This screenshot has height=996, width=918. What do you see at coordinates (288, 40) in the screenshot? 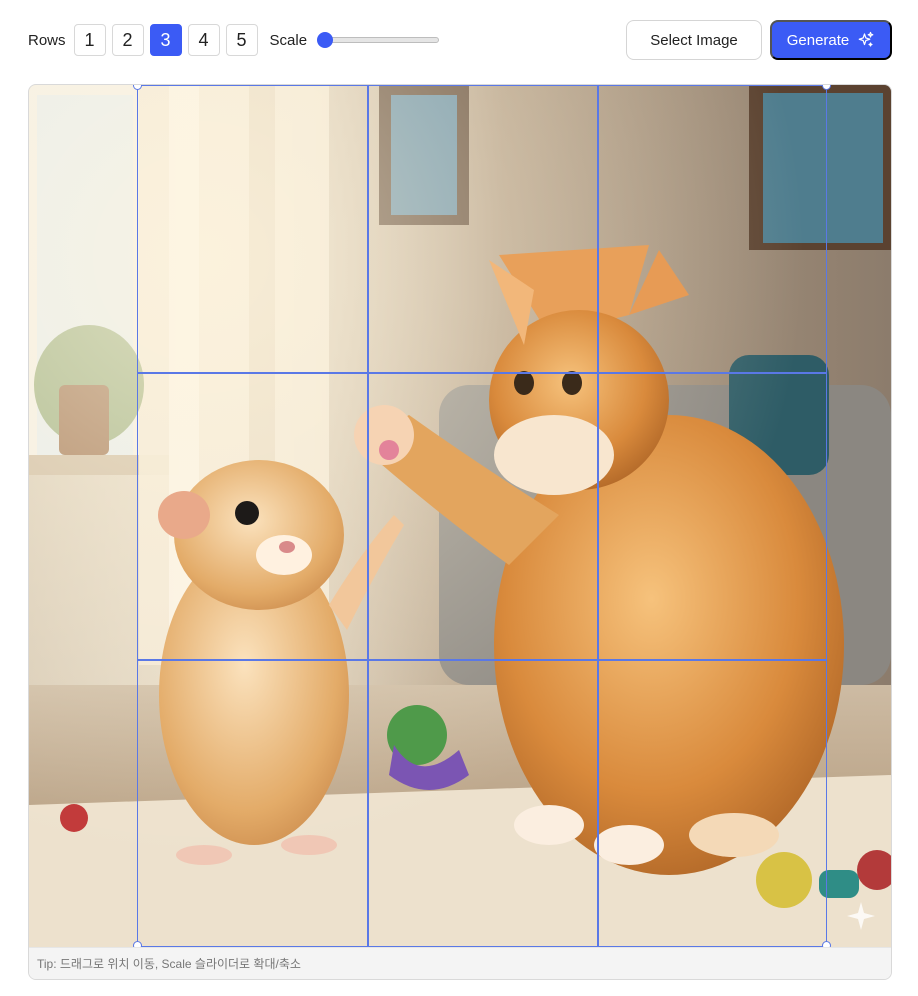
I see `scale-label: Scale` at bounding box center [288, 40].